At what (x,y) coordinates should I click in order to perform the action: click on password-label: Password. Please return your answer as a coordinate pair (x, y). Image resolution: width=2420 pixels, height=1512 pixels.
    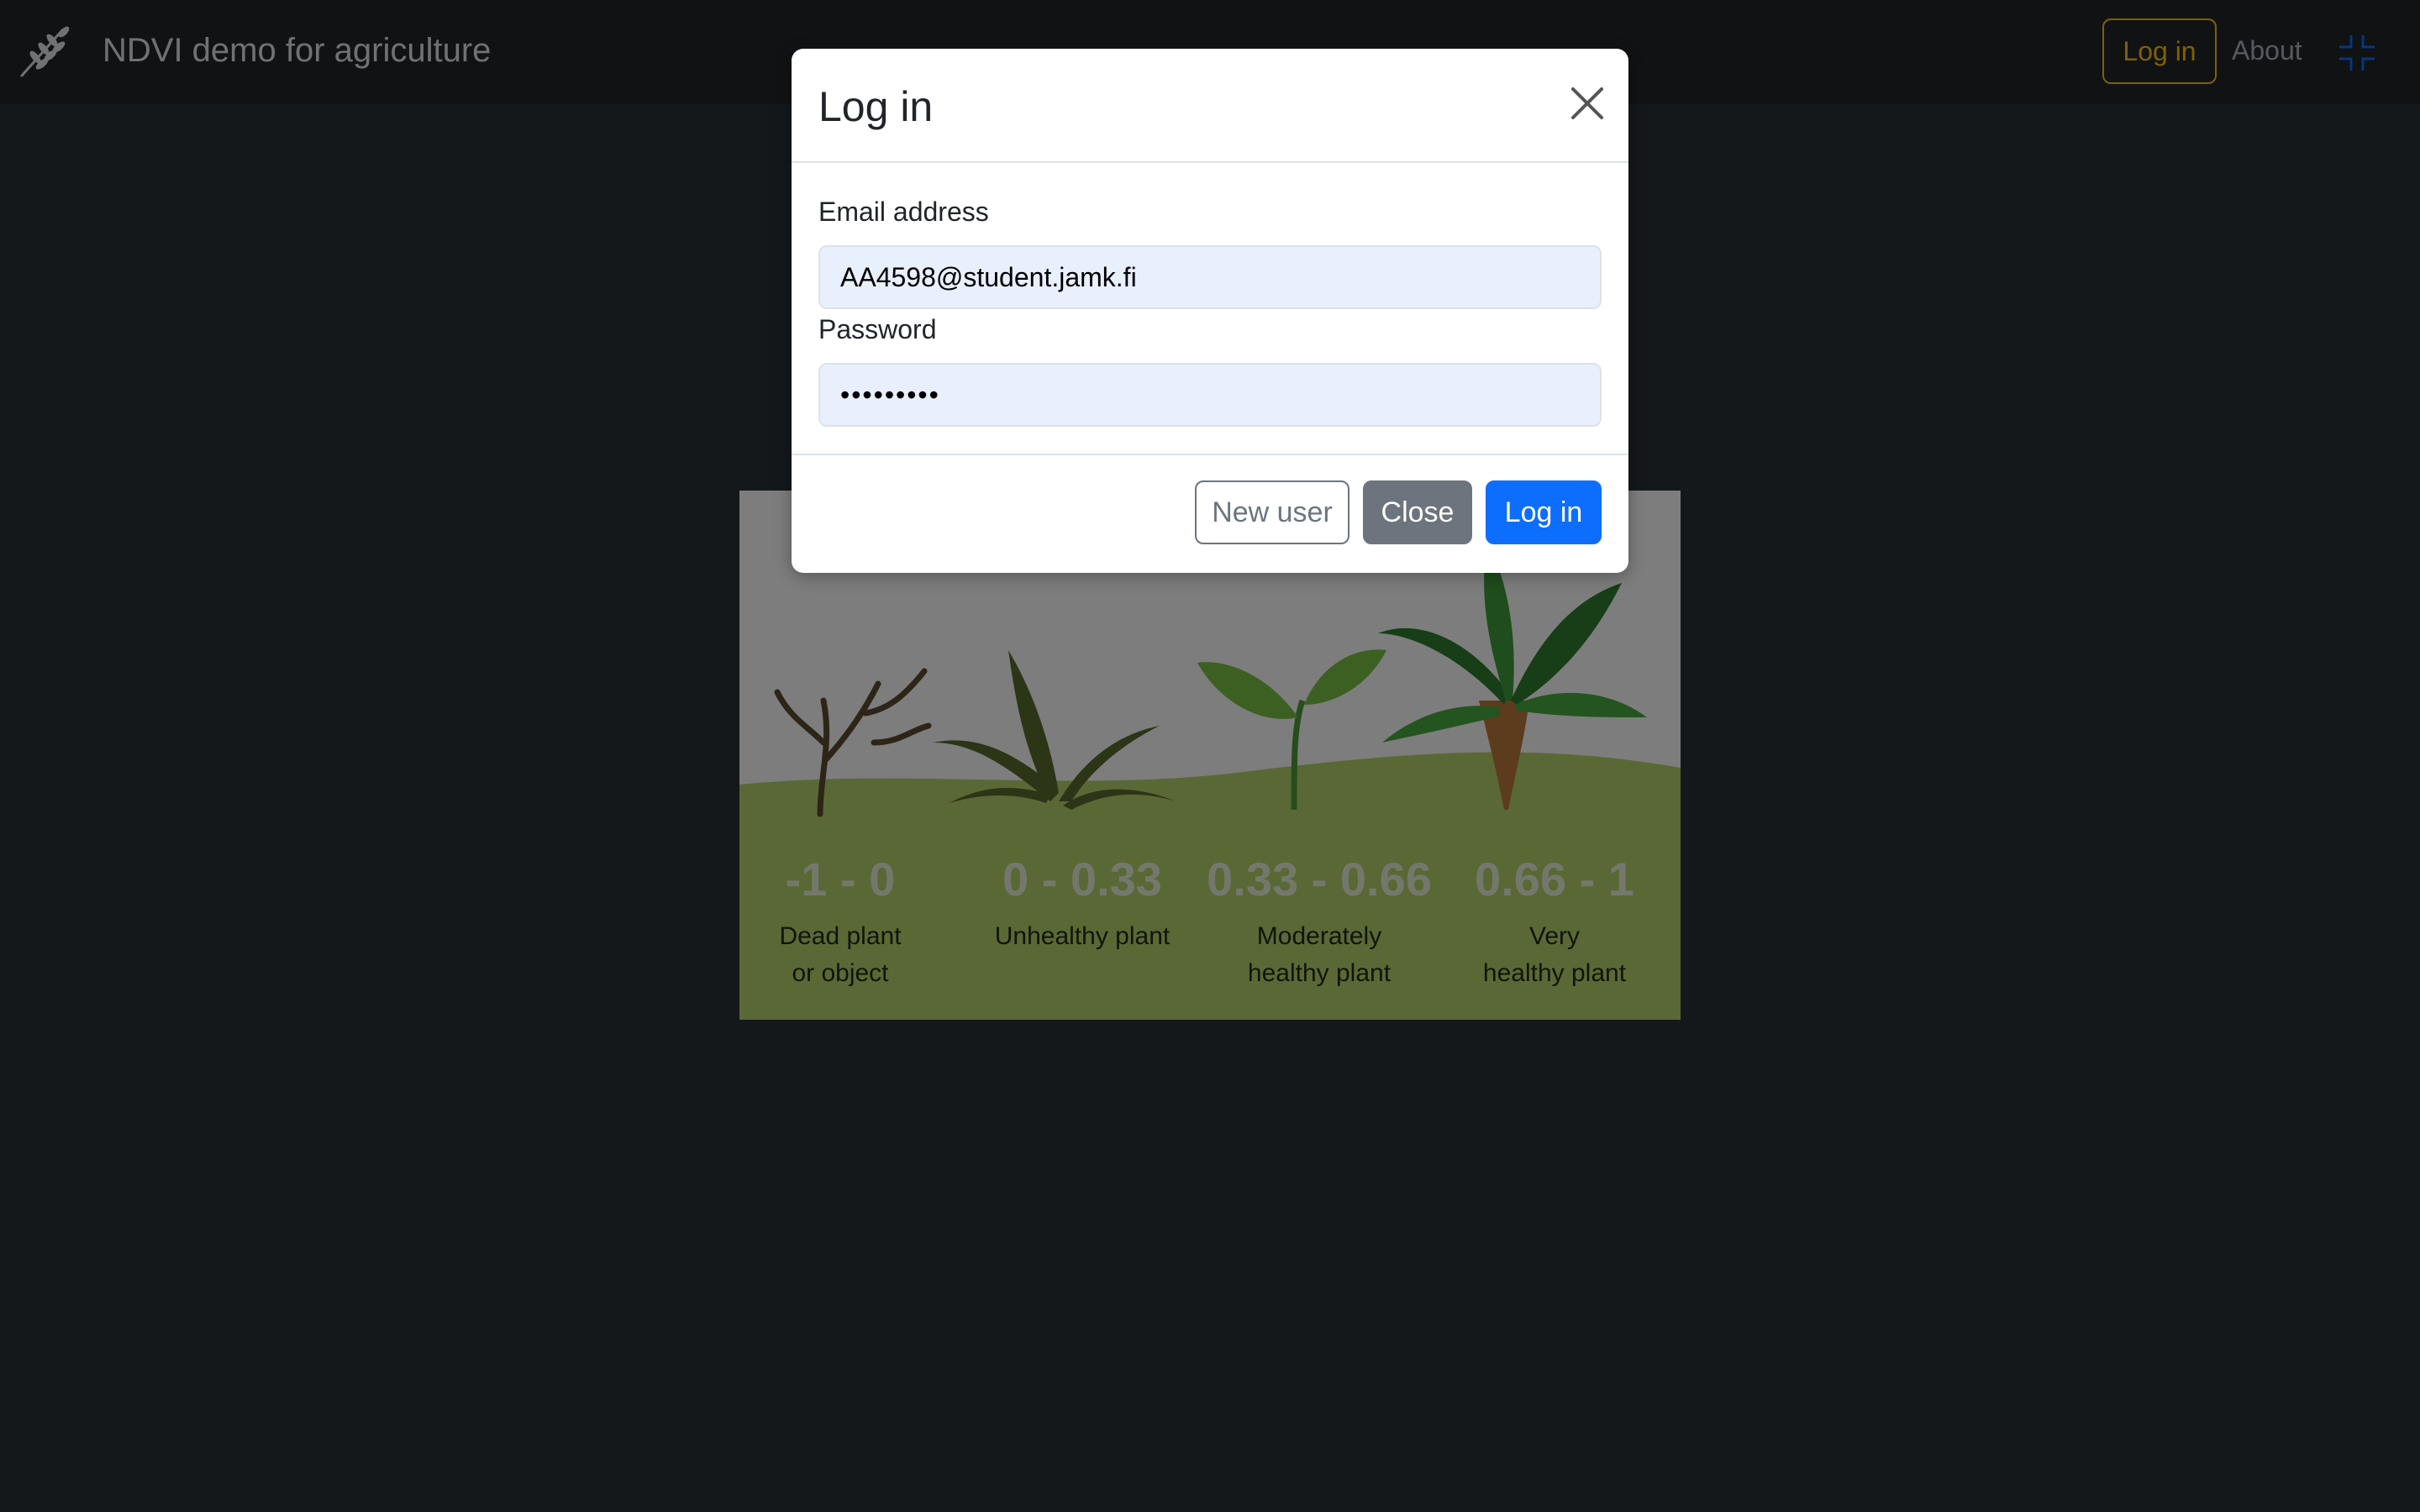
    Looking at the image, I should click on (877, 329).